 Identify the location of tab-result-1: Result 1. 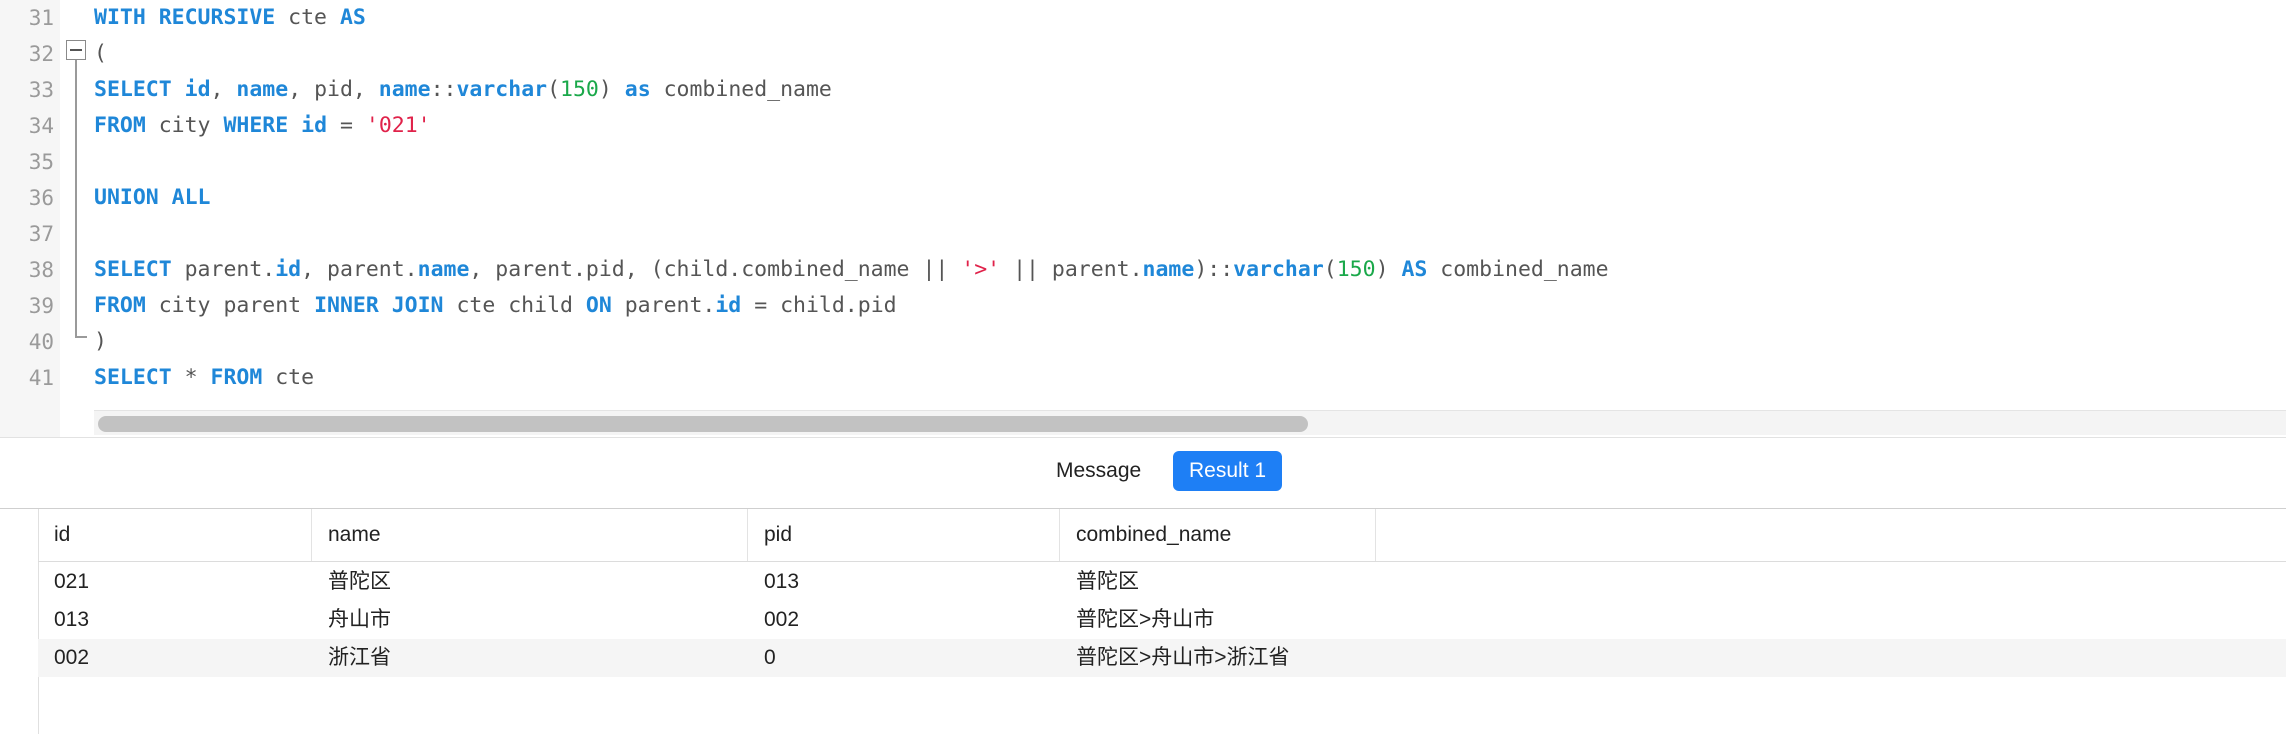
(1228, 471).